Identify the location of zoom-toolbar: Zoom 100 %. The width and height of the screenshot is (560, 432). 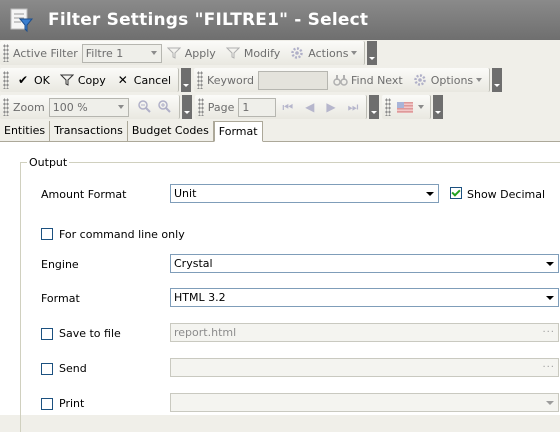
(90, 107).